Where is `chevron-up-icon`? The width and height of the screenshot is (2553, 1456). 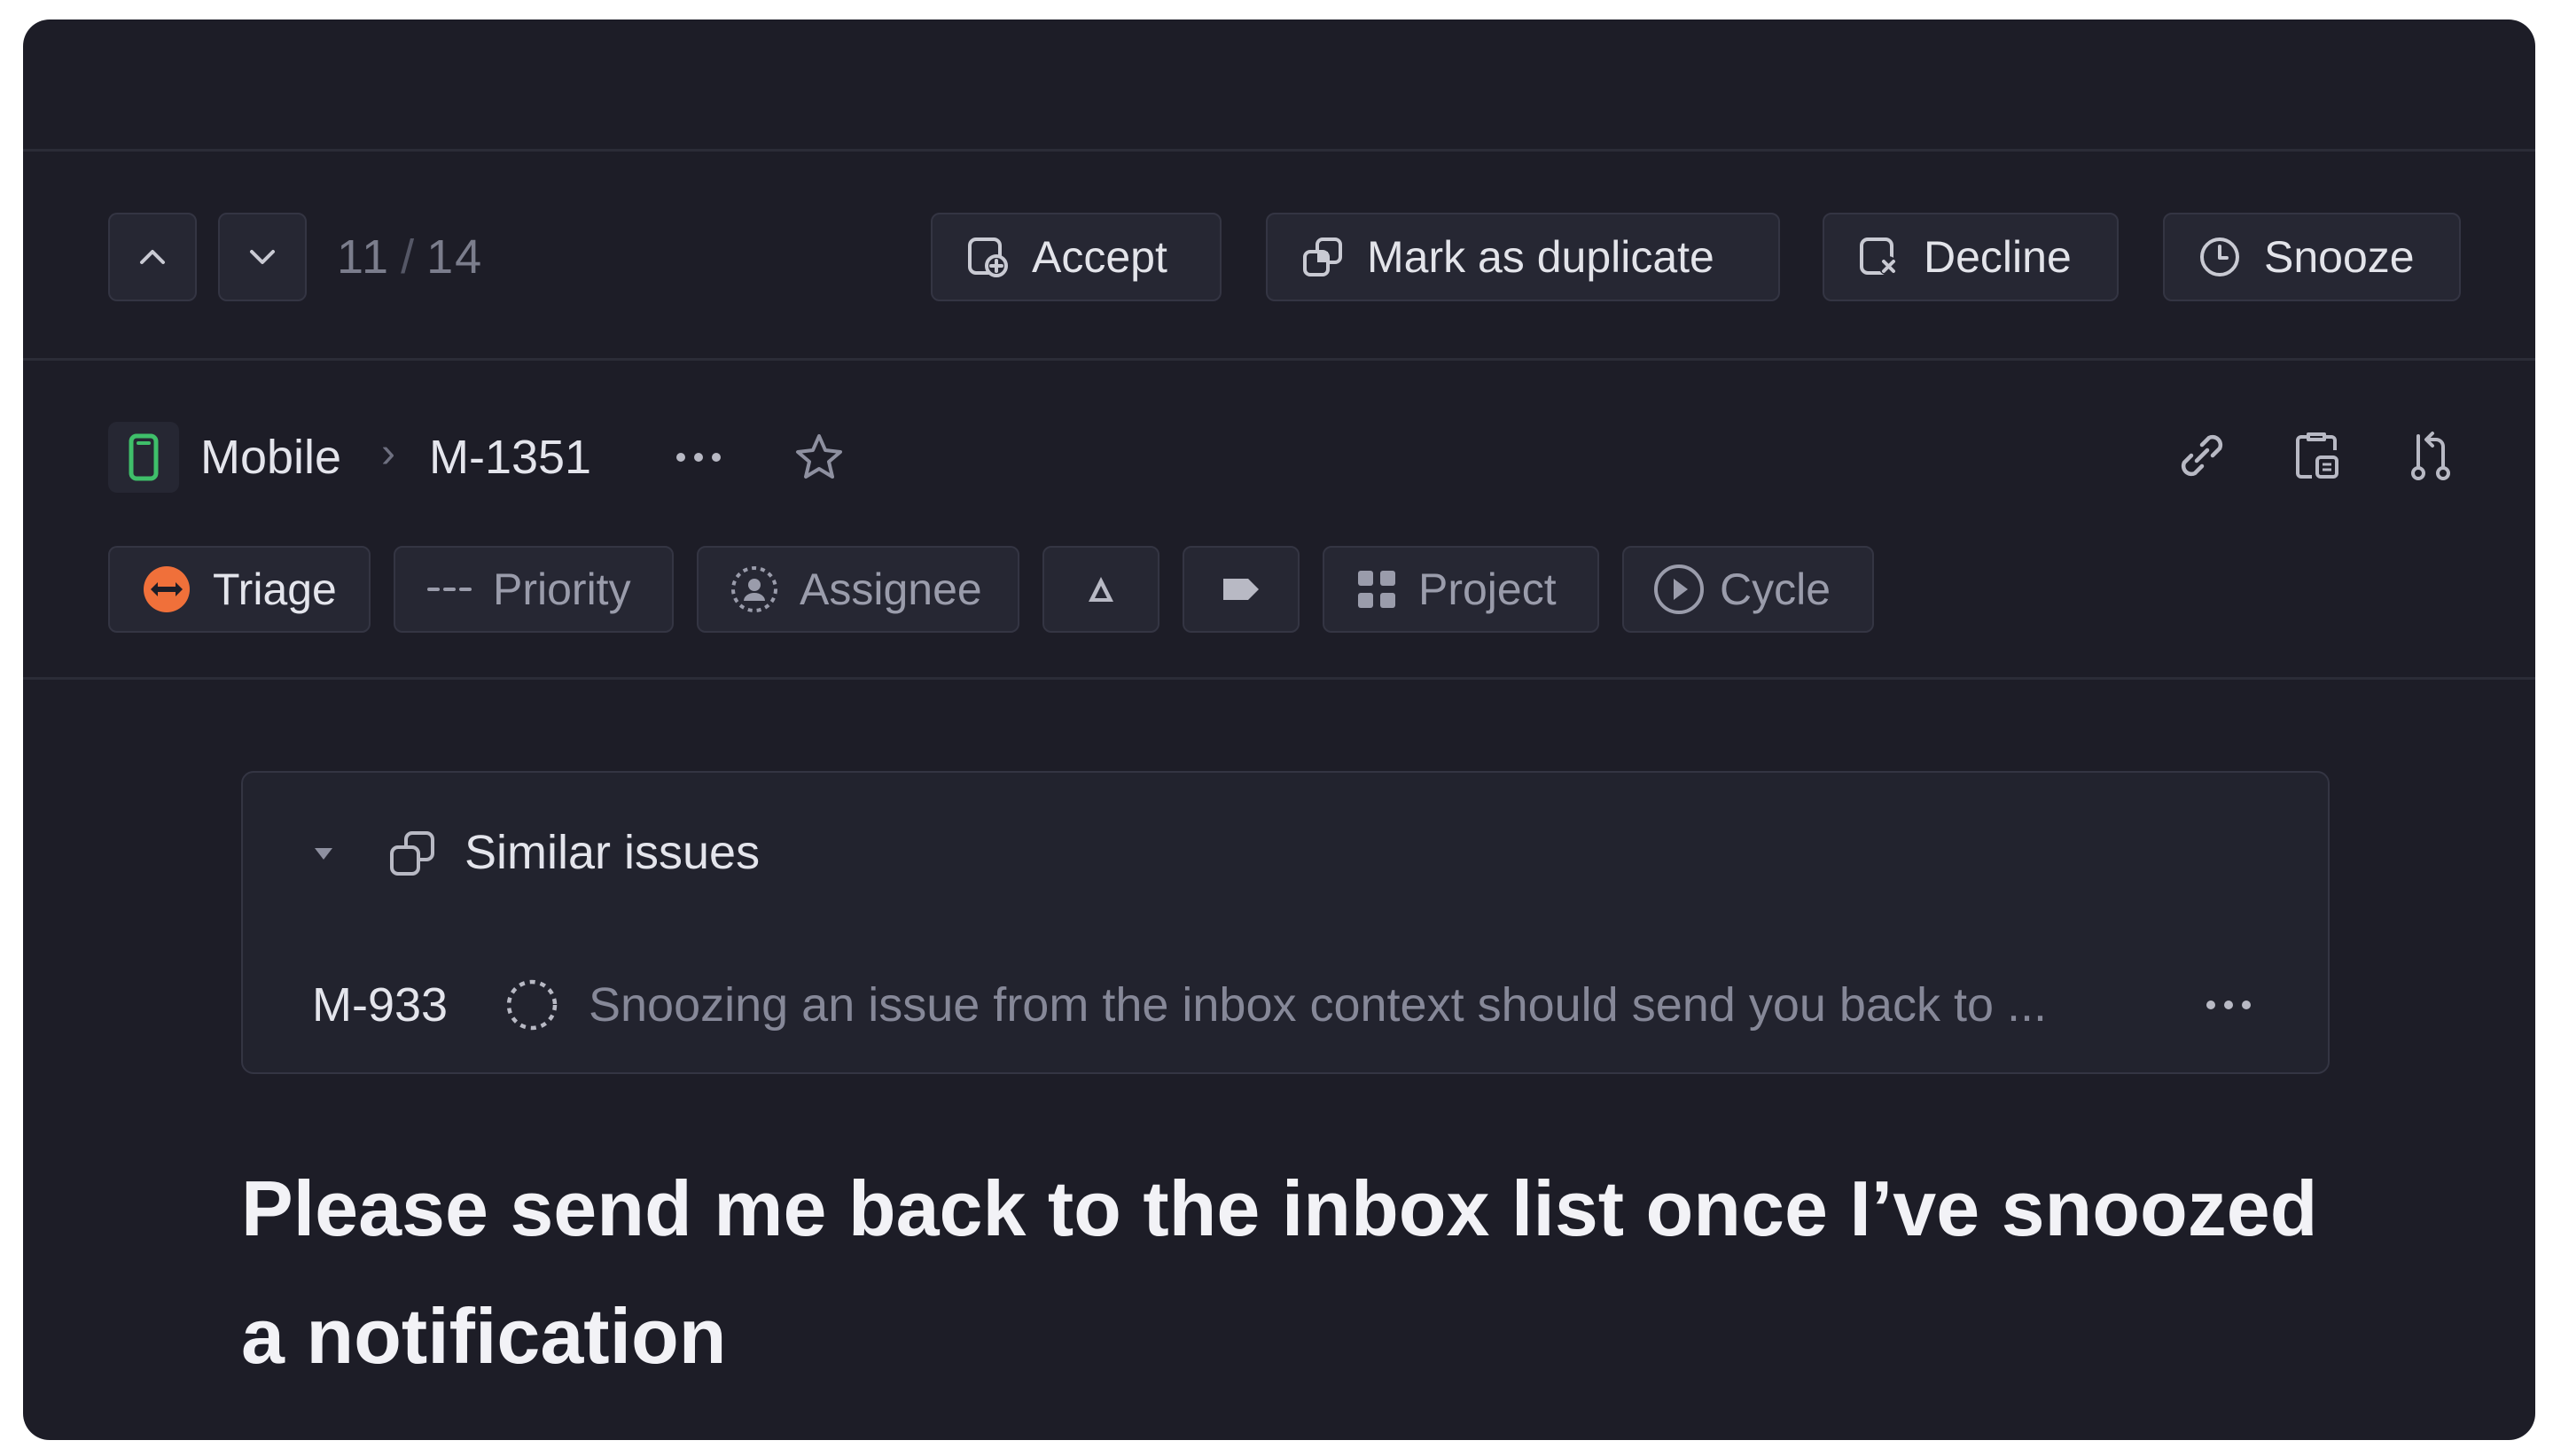
chevron-up-icon is located at coordinates (153, 257).